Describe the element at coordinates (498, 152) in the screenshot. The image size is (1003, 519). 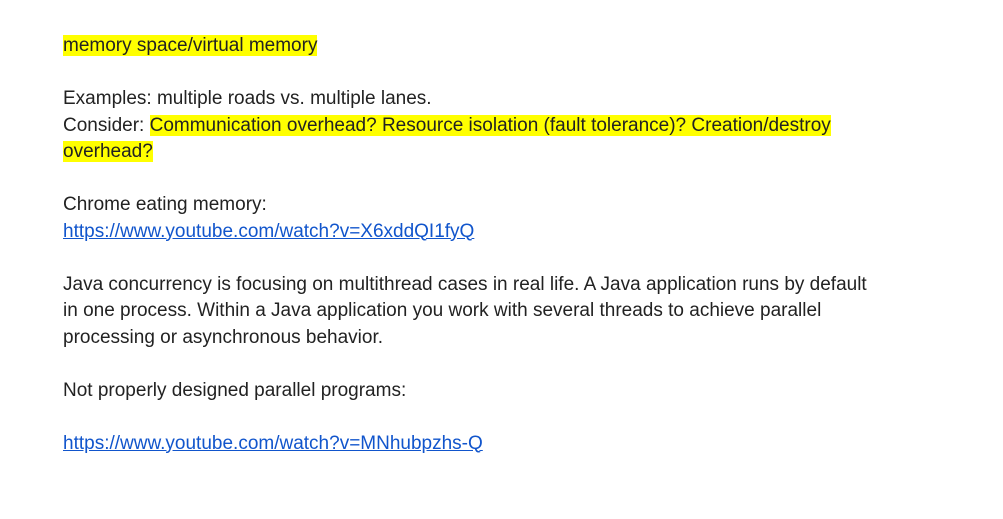
I see `consider-line-2: overhead?` at that location.